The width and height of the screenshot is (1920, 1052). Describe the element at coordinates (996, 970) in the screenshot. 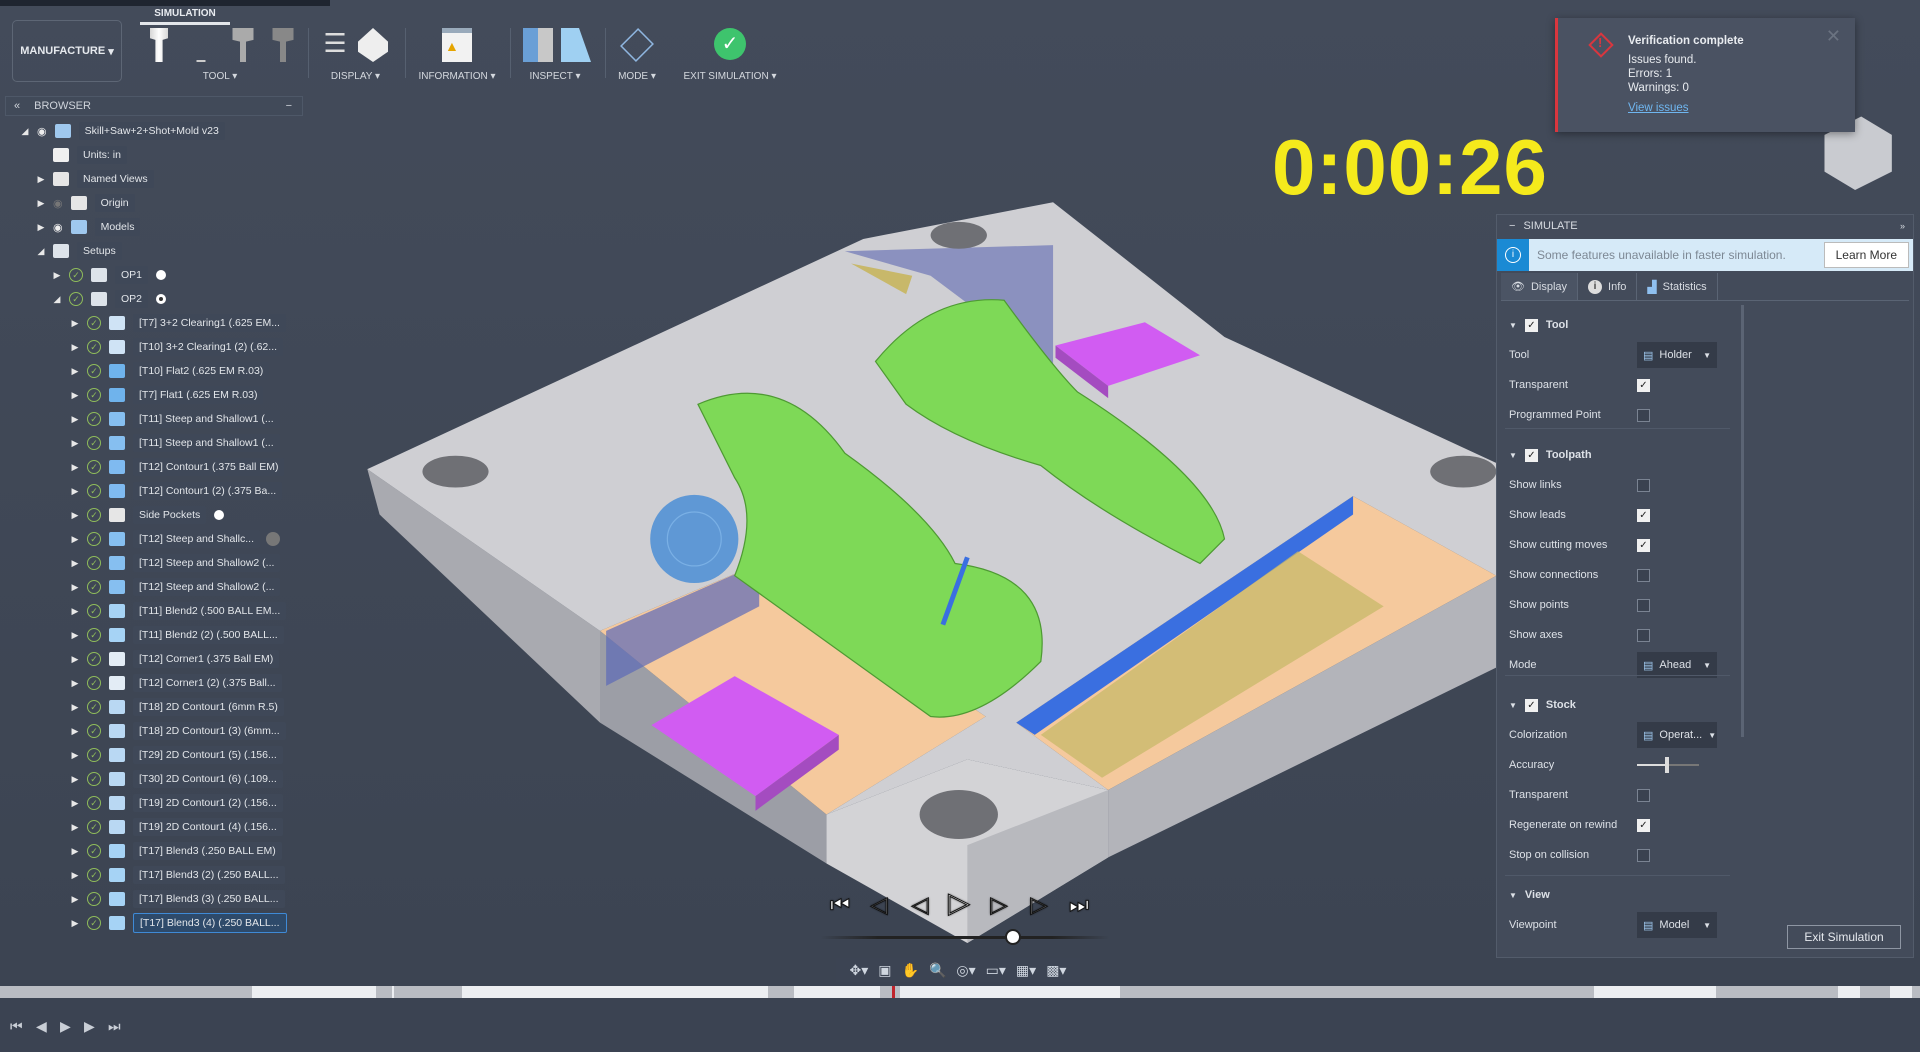

I see `display-settings-icon: ▭▾` at that location.